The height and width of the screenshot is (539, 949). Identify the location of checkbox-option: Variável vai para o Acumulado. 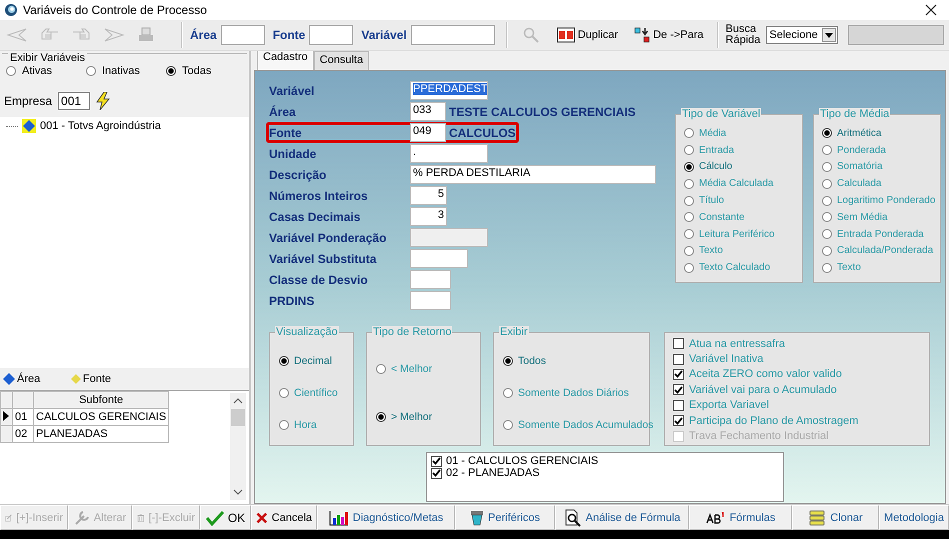
(801, 390).